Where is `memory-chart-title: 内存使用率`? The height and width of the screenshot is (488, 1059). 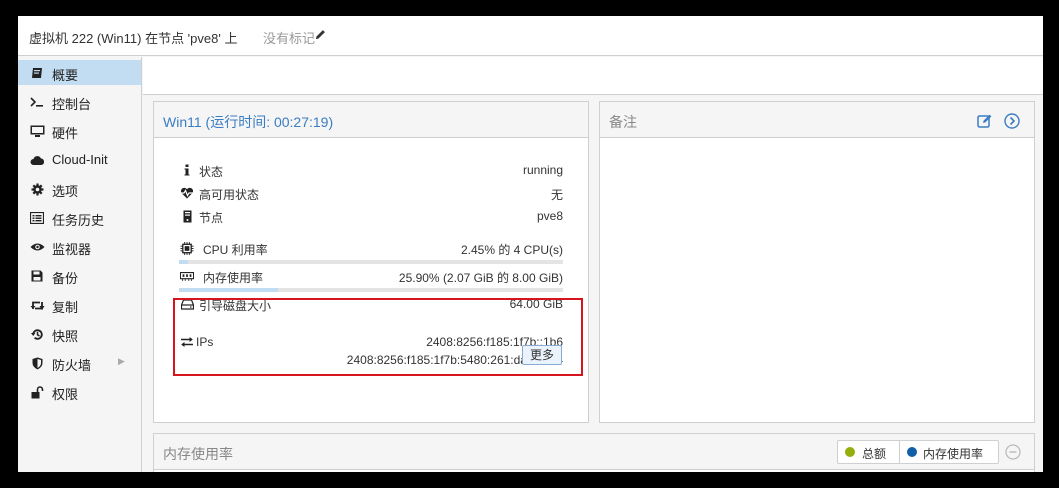 memory-chart-title: 内存使用率 is located at coordinates (198, 454).